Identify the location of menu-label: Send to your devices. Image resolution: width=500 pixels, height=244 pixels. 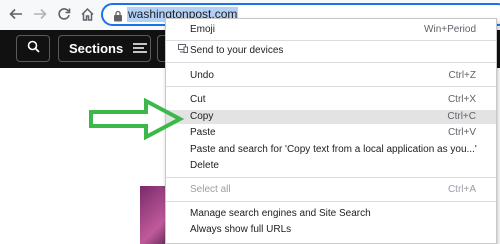
(237, 50).